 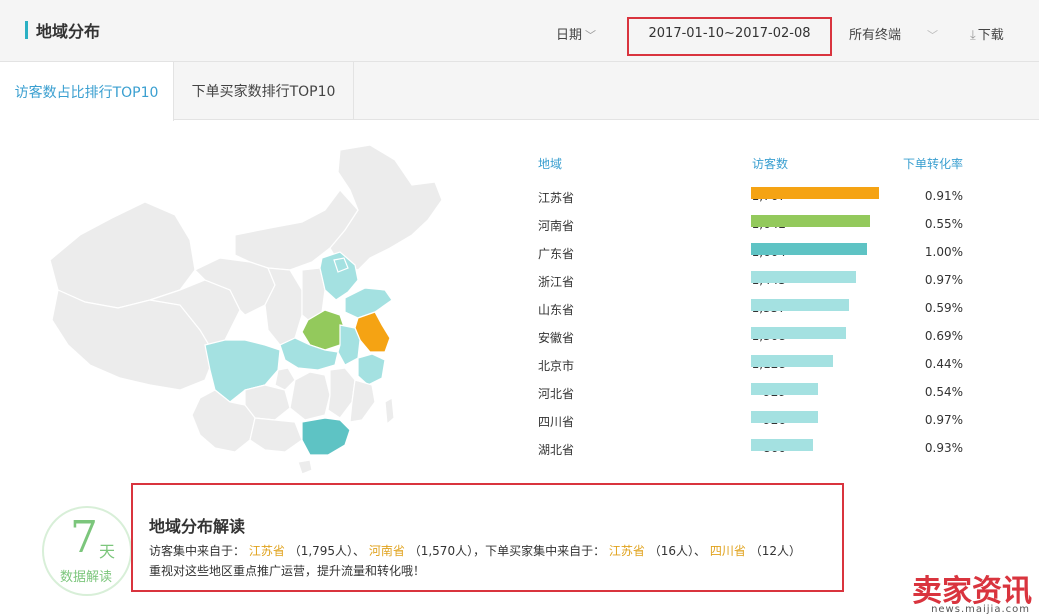 I want to click on row-region: 安徽省, so click(x=556, y=338).